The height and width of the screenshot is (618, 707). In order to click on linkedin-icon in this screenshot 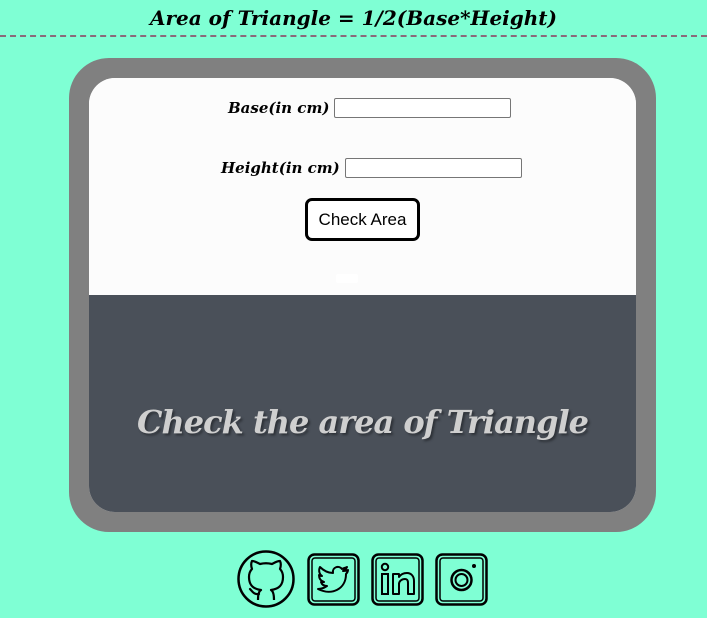, I will do `click(397, 579)`.